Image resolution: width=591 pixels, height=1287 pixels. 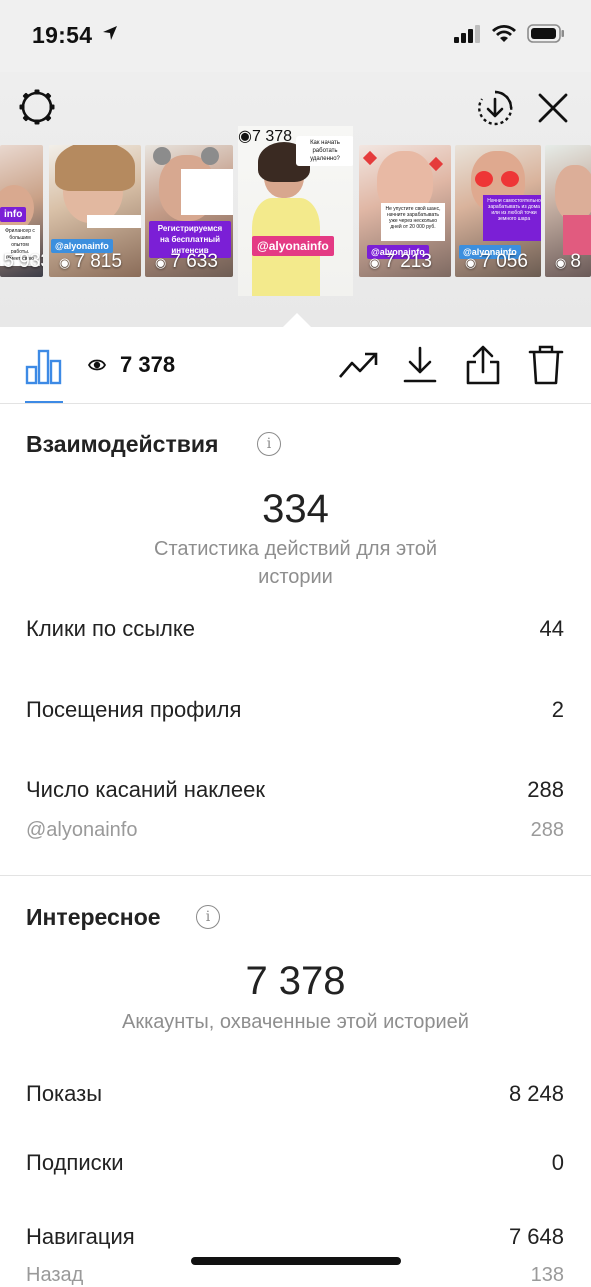 What do you see at coordinates (553, 108) in the screenshot?
I see `close-icon` at bounding box center [553, 108].